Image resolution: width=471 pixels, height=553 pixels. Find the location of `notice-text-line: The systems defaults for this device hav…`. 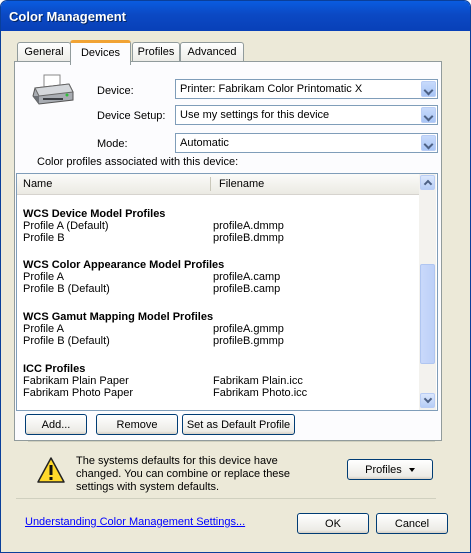

notice-text-line: The systems defaults for this device hav… is located at coordinates (177, 461).